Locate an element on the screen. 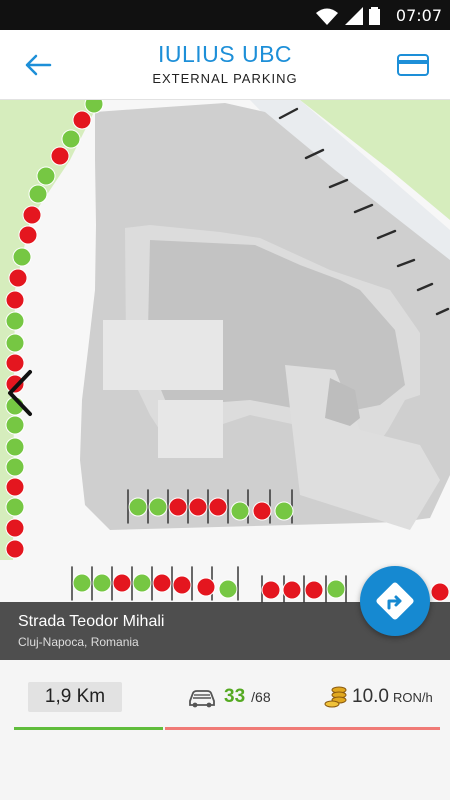 This screenshot has height=800, width=450. page-subtitle: EXTERNAL PARKING is located at coordinates (225, 78).